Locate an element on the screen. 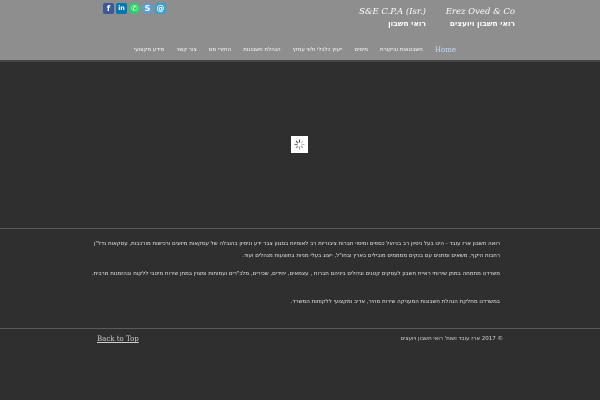 This screenshot has height=400, width=600. skype-icon: S is located at coordinates (147, 8).